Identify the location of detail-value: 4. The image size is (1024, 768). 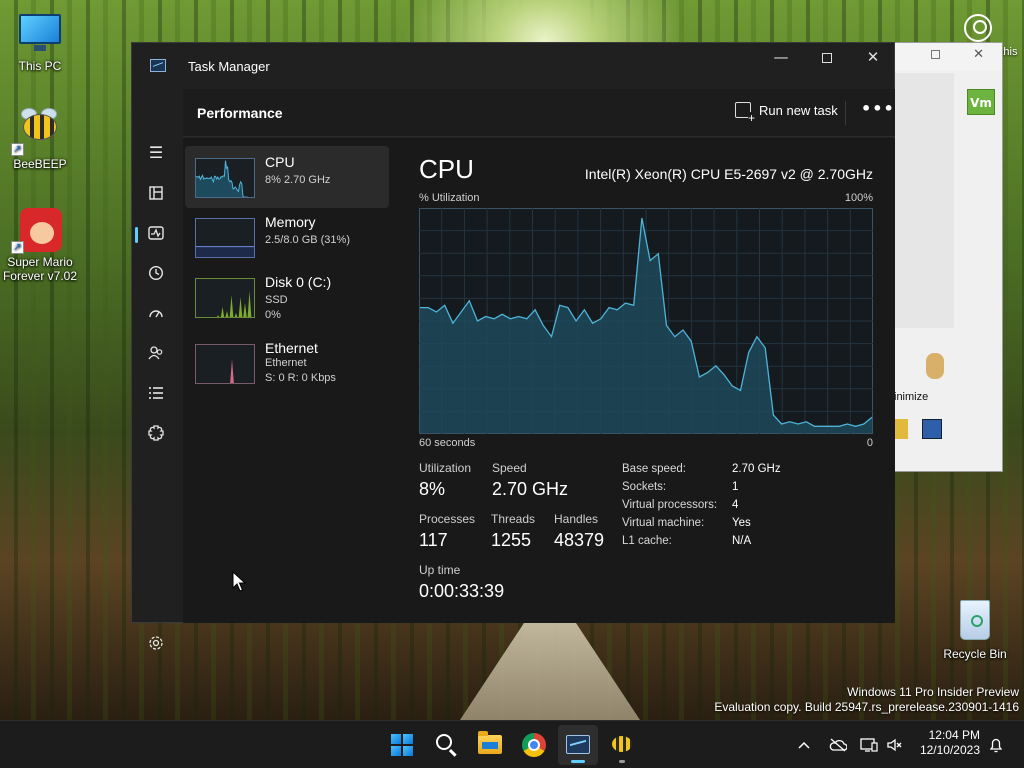
(735, 505).